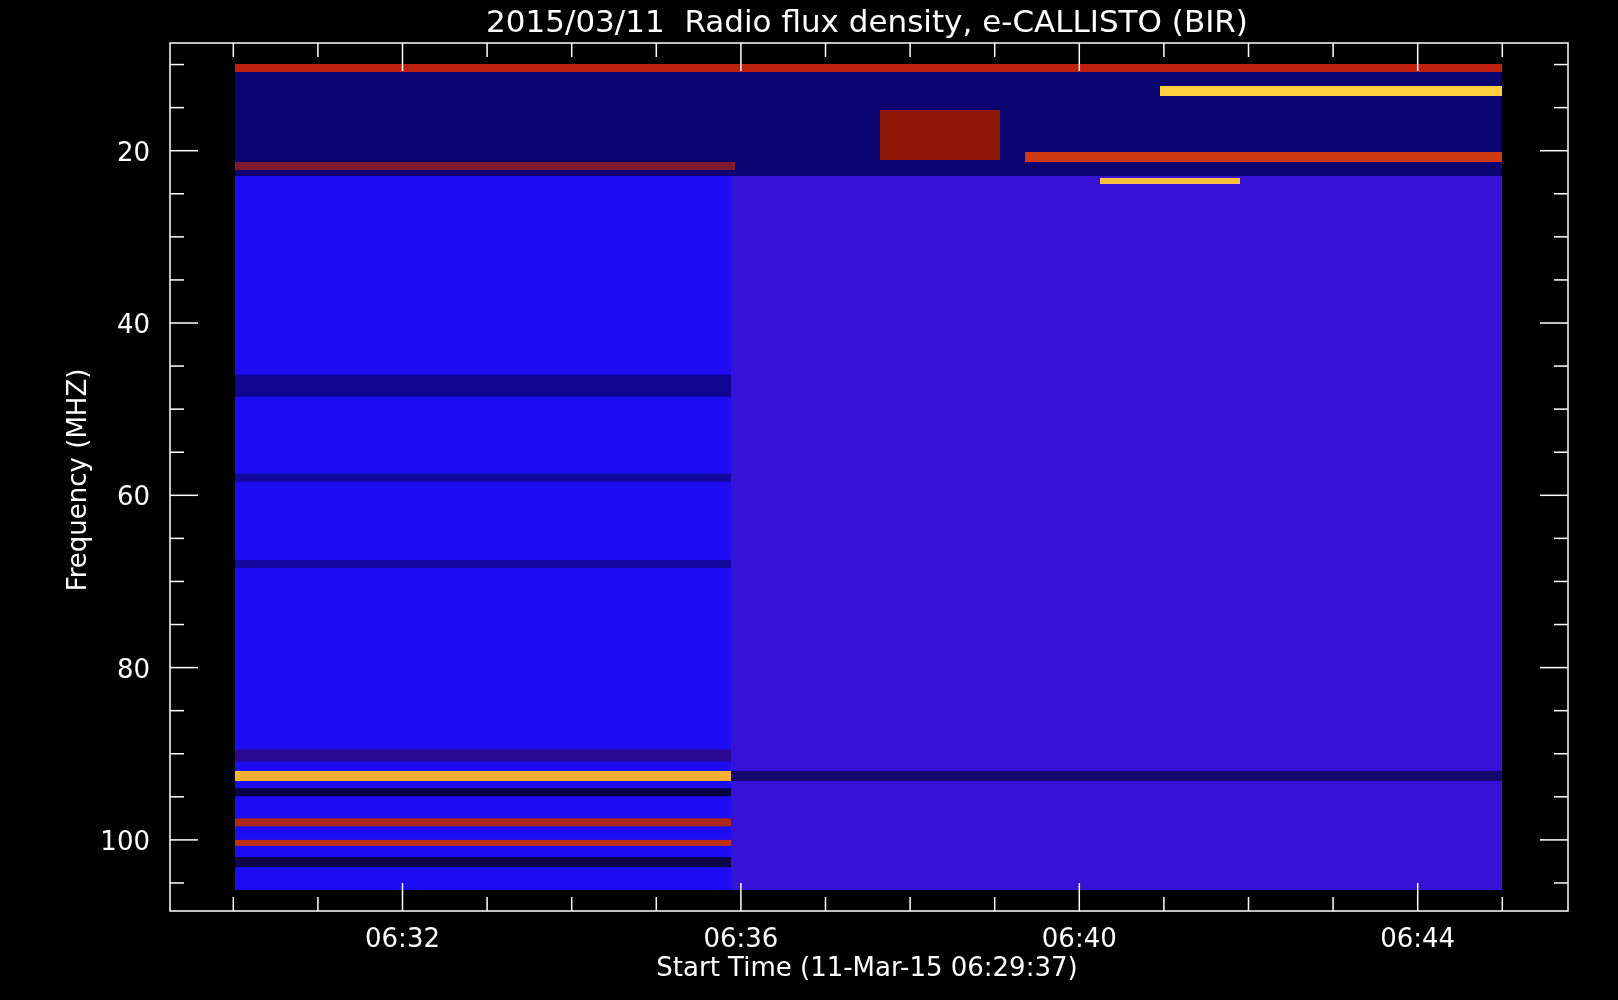 This screenshot has height=1000, width=1618. Describe the element at coordinates (741, 938) in the screenshot. I see `x-tick-label: 06:36` at that location.